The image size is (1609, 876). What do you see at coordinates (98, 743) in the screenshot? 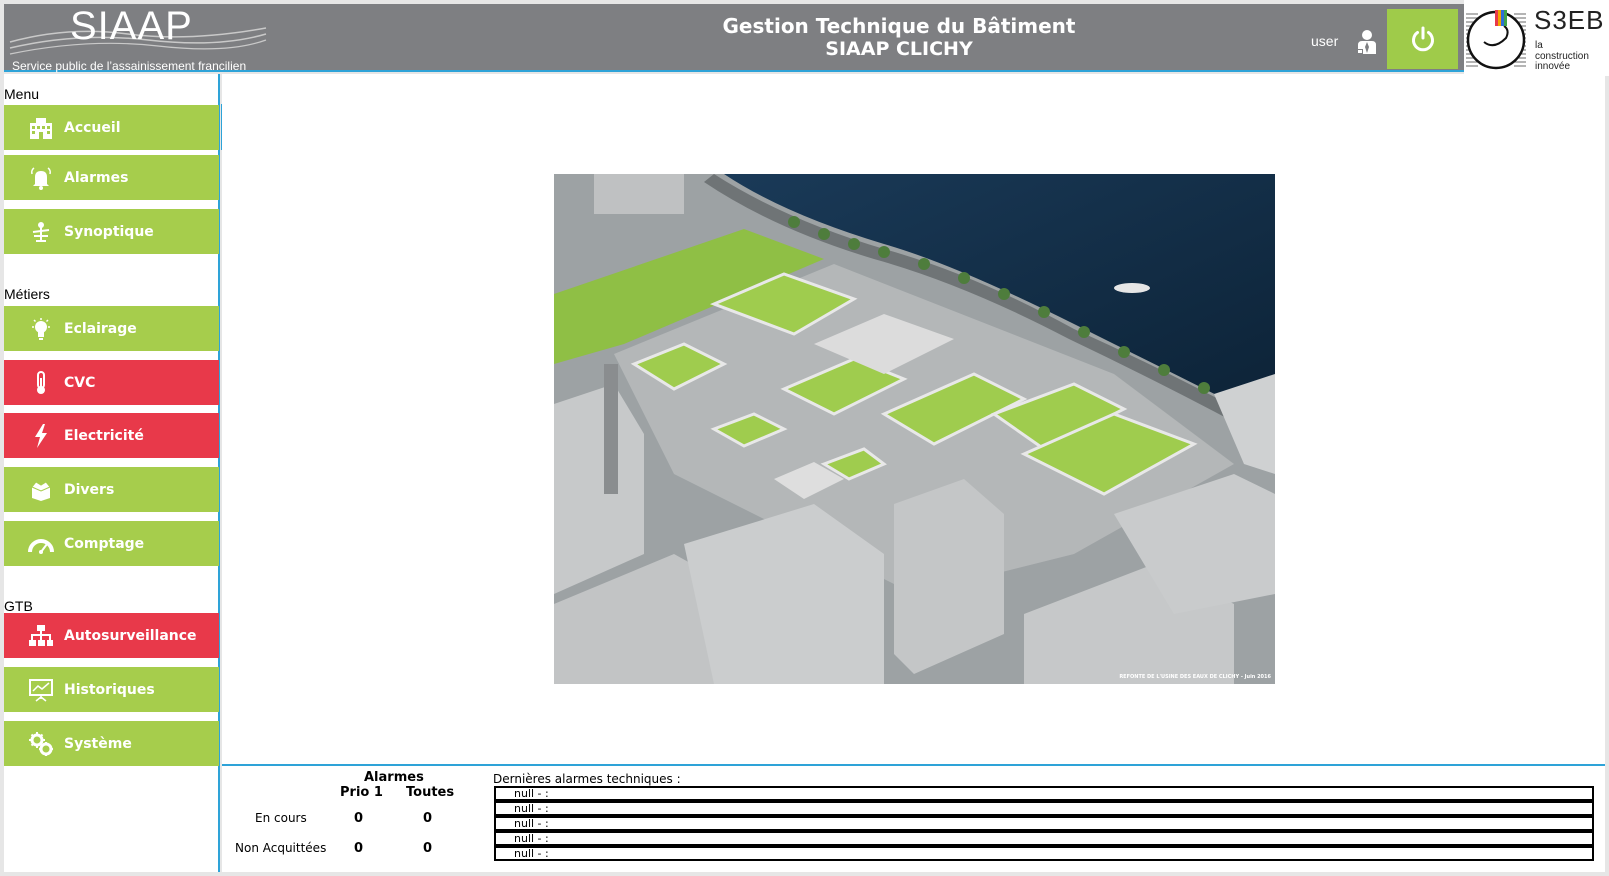
I see `sidebar-item-label: Système` at bounding box center [98, 743].